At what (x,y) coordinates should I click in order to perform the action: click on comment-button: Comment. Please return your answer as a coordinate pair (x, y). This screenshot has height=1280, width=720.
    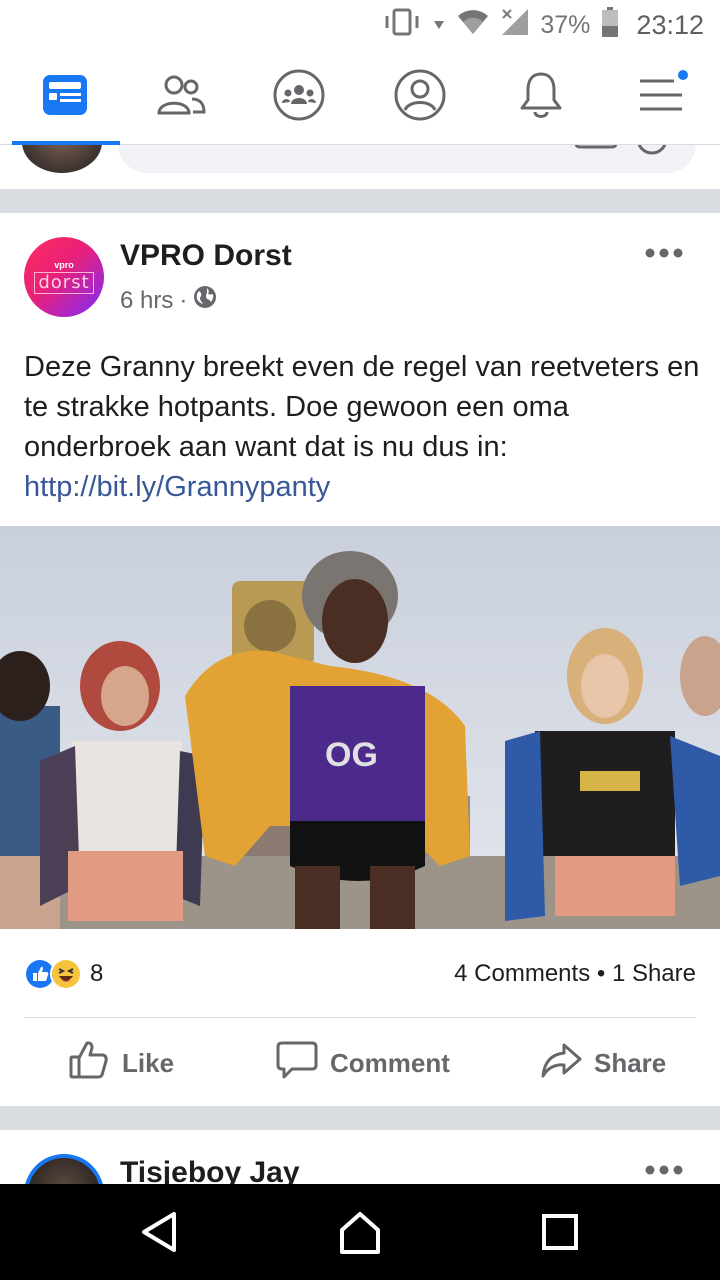
    Looking at the image, I should click on (363, 1063).